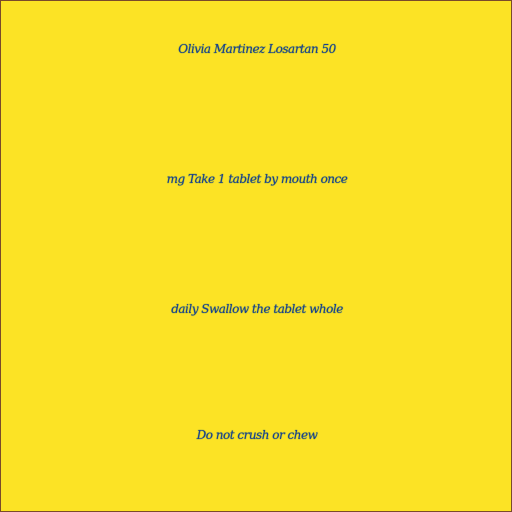 The width and height of the screenshot is (512, 512). Describe the element at coordinates (257, 309) in the screenshot. I see `label-text-line-3: daily Swallow the tablet whole` at that location.